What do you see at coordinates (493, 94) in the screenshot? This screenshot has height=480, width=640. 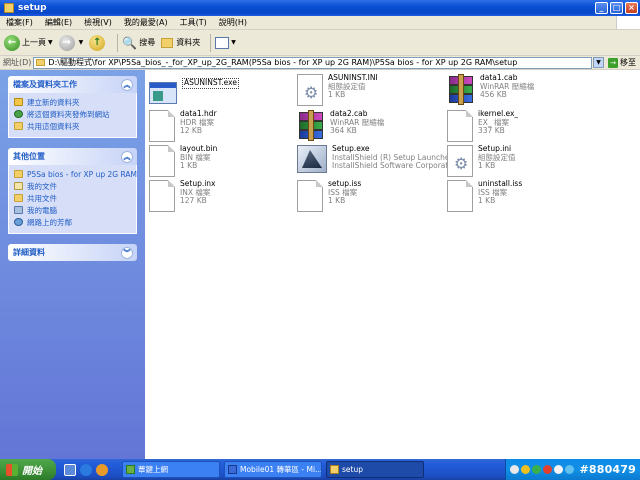 I see `file-size: 456 KB` at bounding box center [493, 94].